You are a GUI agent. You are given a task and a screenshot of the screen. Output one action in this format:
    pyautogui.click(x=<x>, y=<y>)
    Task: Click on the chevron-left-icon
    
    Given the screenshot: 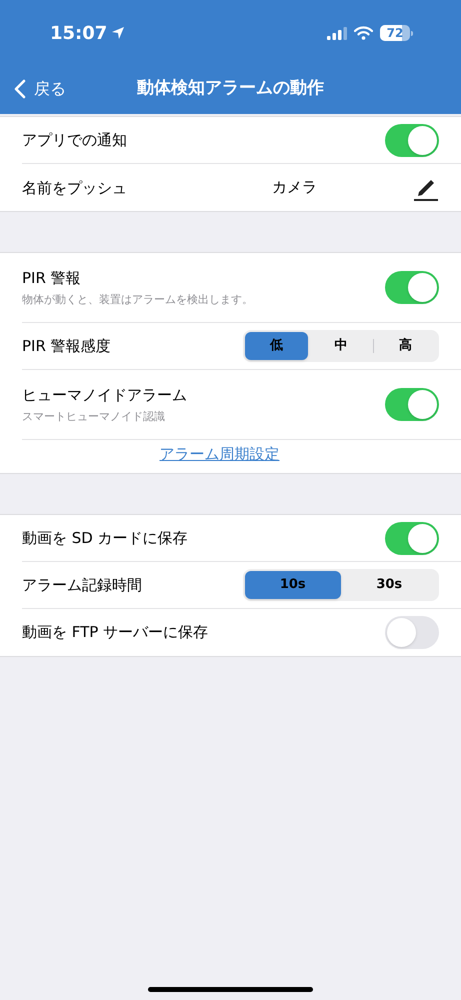 What is the action you would take?
    pyautogui.click(x=20, y=89)
    